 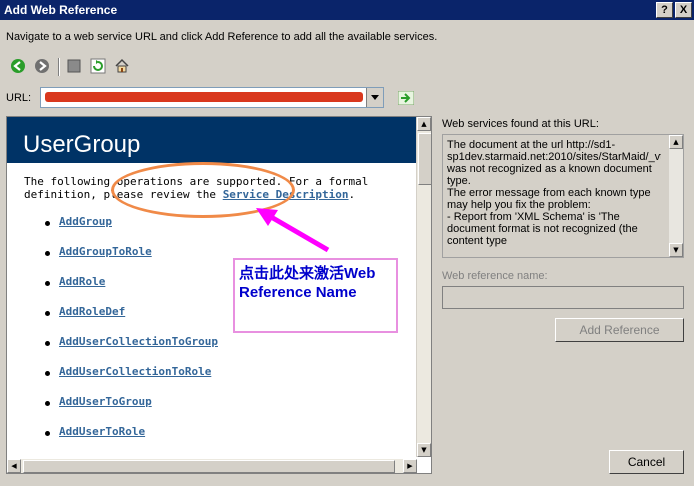 I want to click on url-label: URL:, so click(x=19, y=98).